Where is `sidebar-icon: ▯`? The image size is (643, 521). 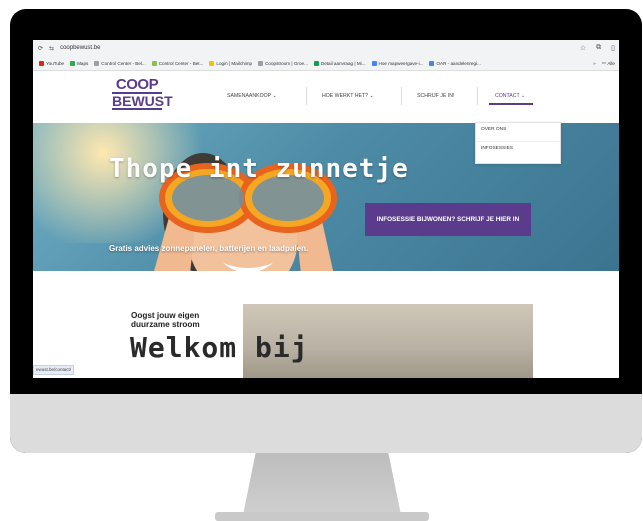
sidebar-icon: ▯ is located at coordinates (613, 48).